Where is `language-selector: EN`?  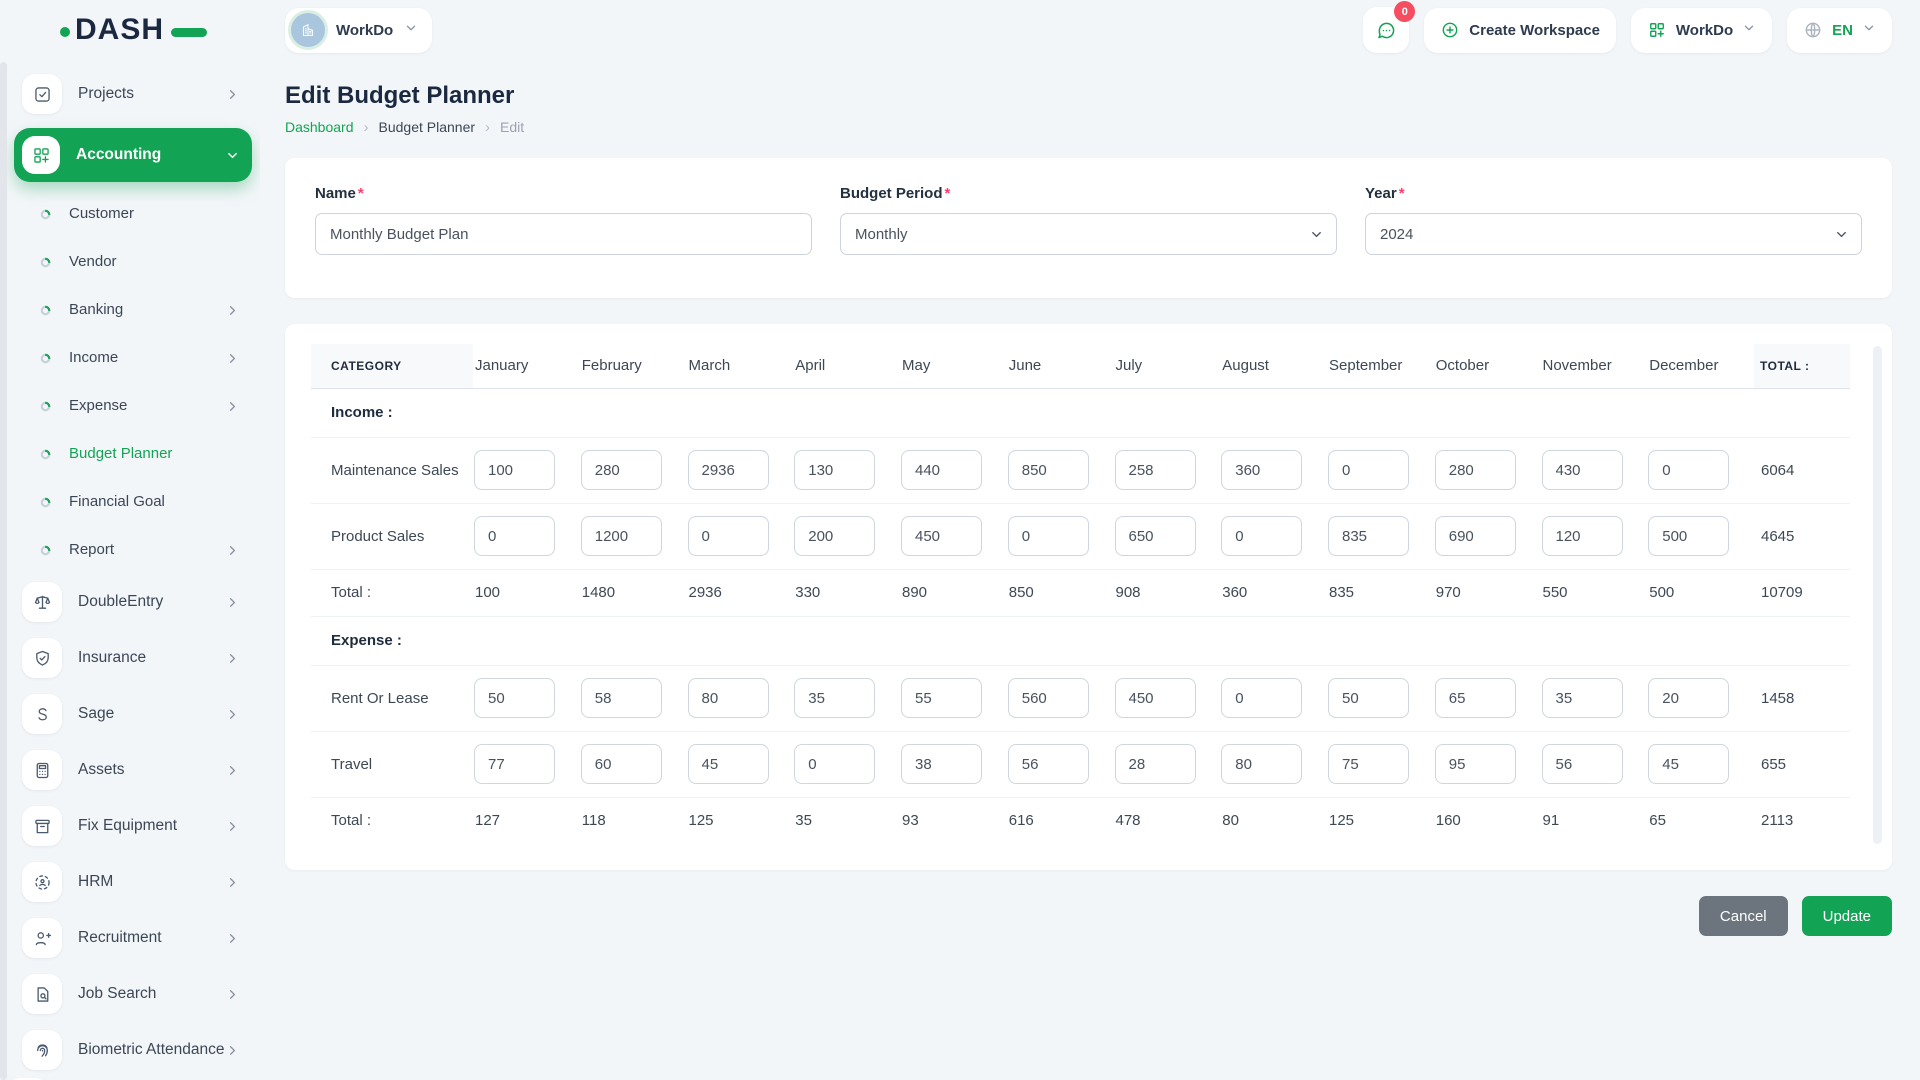 language-selector: EN is located at coordinates (1839, 30).